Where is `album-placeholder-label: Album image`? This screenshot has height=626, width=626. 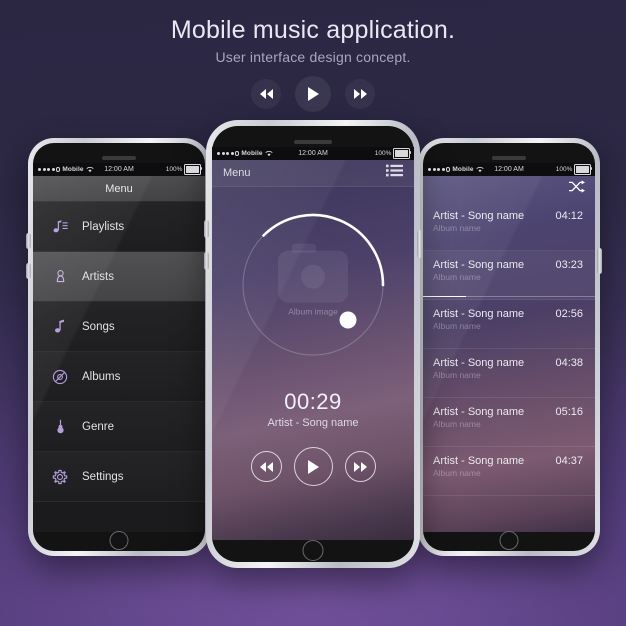
album-placeholder-label: Album image is located at coordinates (313, 311).